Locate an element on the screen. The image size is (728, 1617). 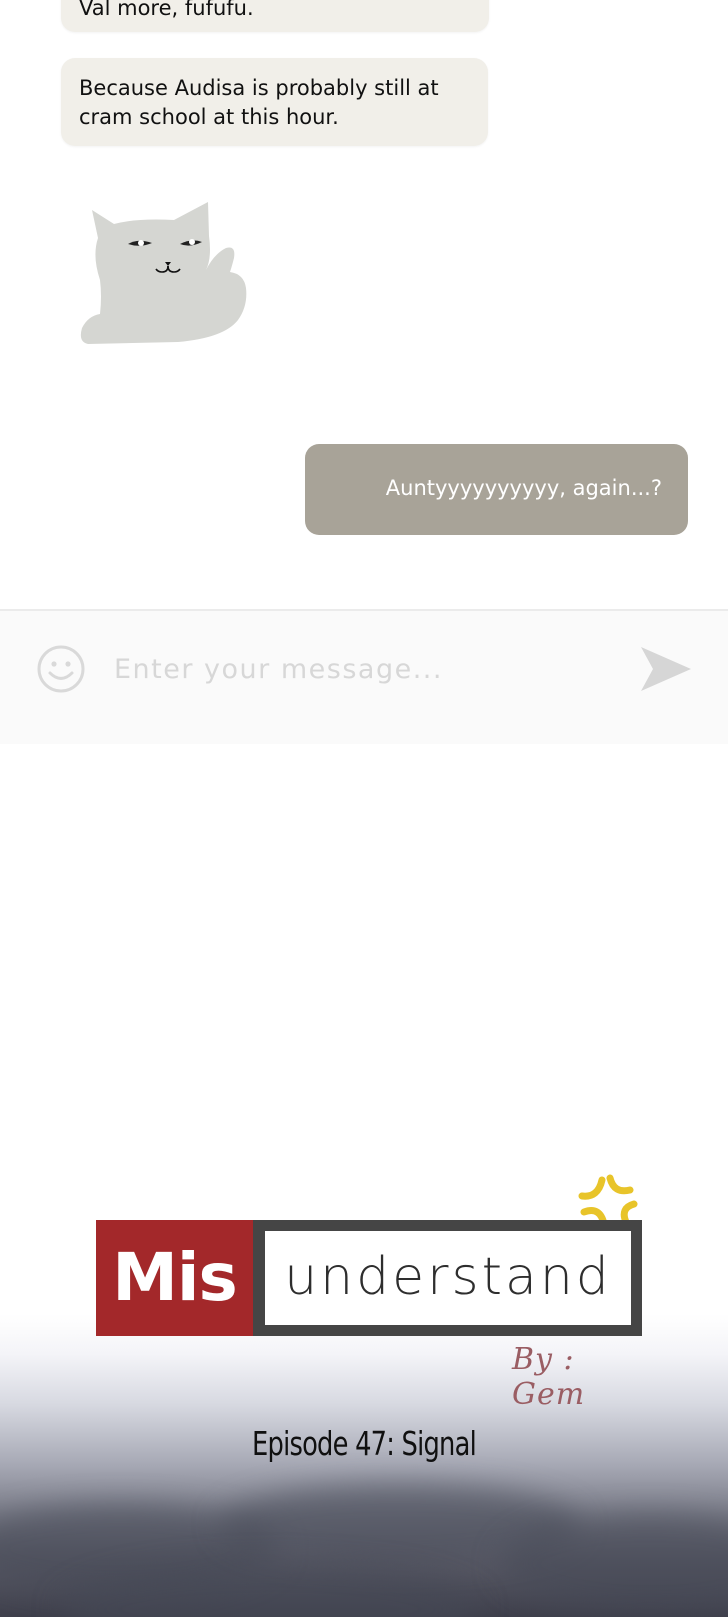
message-bubble-incoming: Val more, fufufu. is located at coordinates (275, 16).